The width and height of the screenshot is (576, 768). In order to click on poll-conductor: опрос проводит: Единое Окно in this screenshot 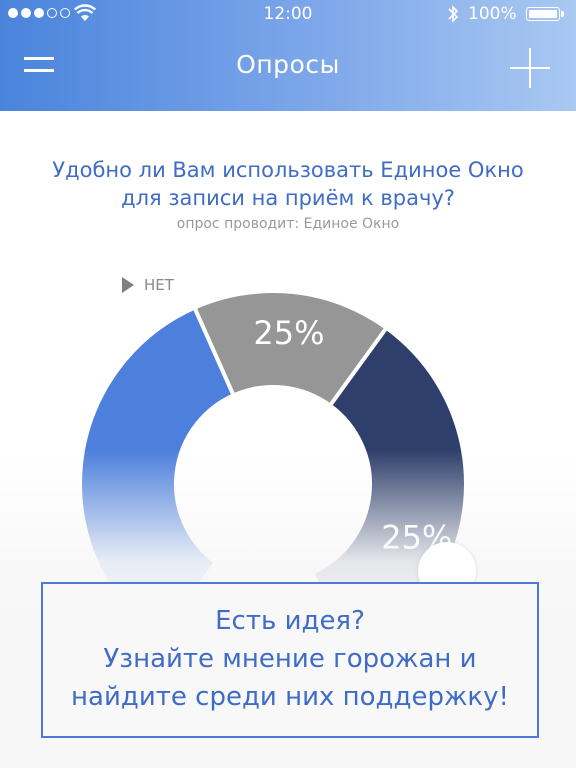, I will do `click(288, 224)`.